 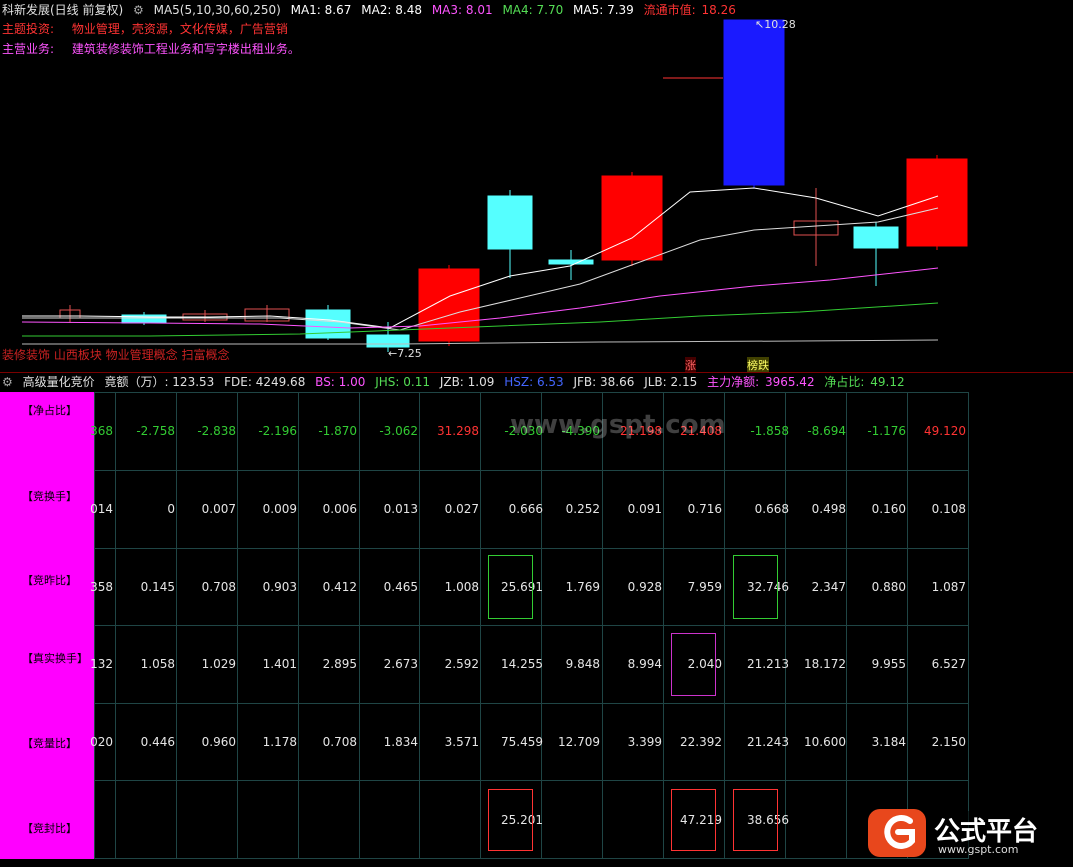 What do you see at coordinates (978, 849) in the screenshot?
I see `logo-url: www.gspt.com` at bounding box center [978, 849].